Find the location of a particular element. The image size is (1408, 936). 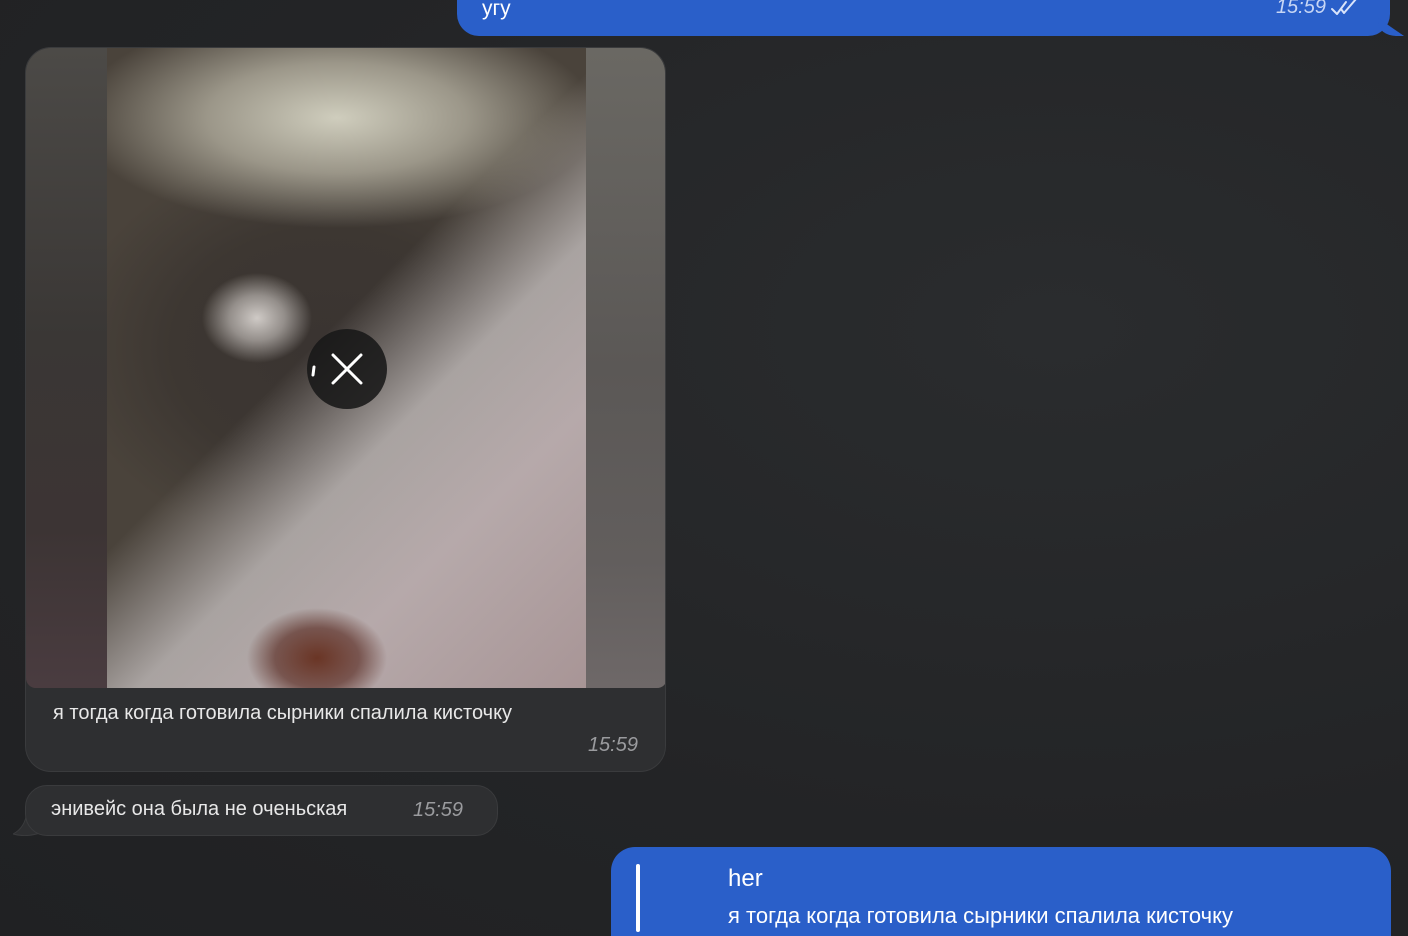

close-icon is located at coordinates (337, 369).